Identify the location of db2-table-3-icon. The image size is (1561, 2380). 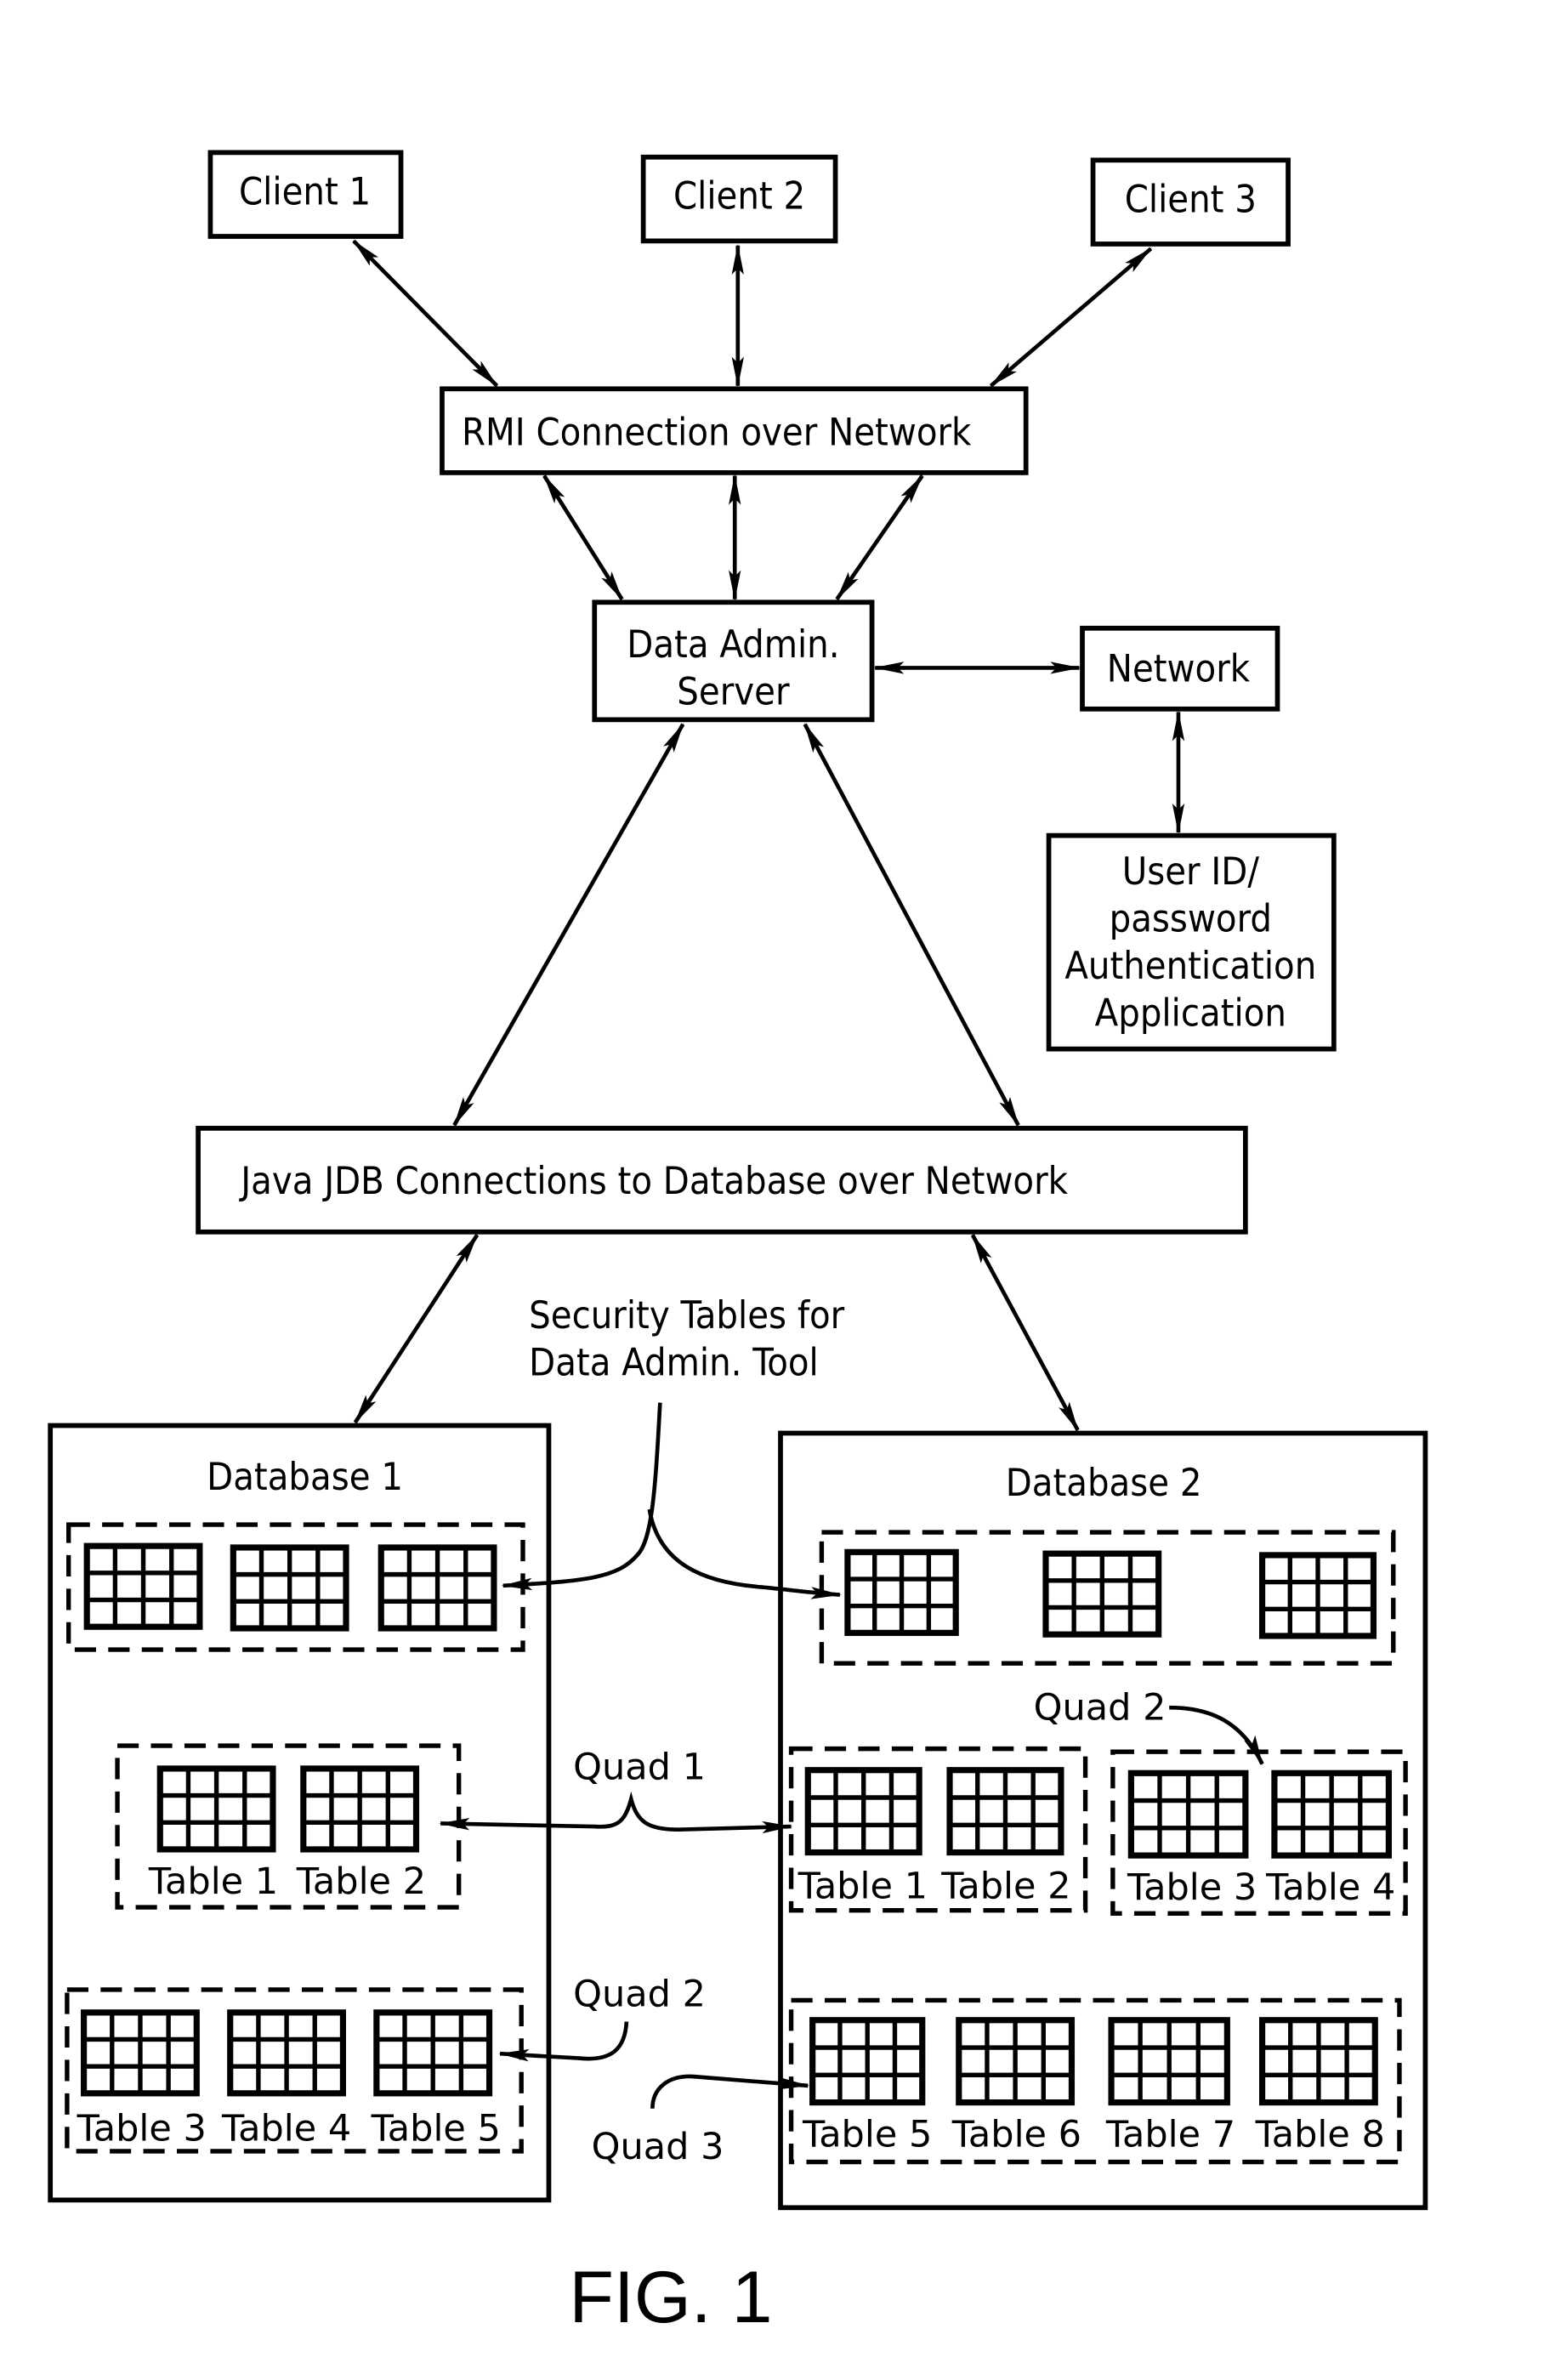
(1188, 1814).